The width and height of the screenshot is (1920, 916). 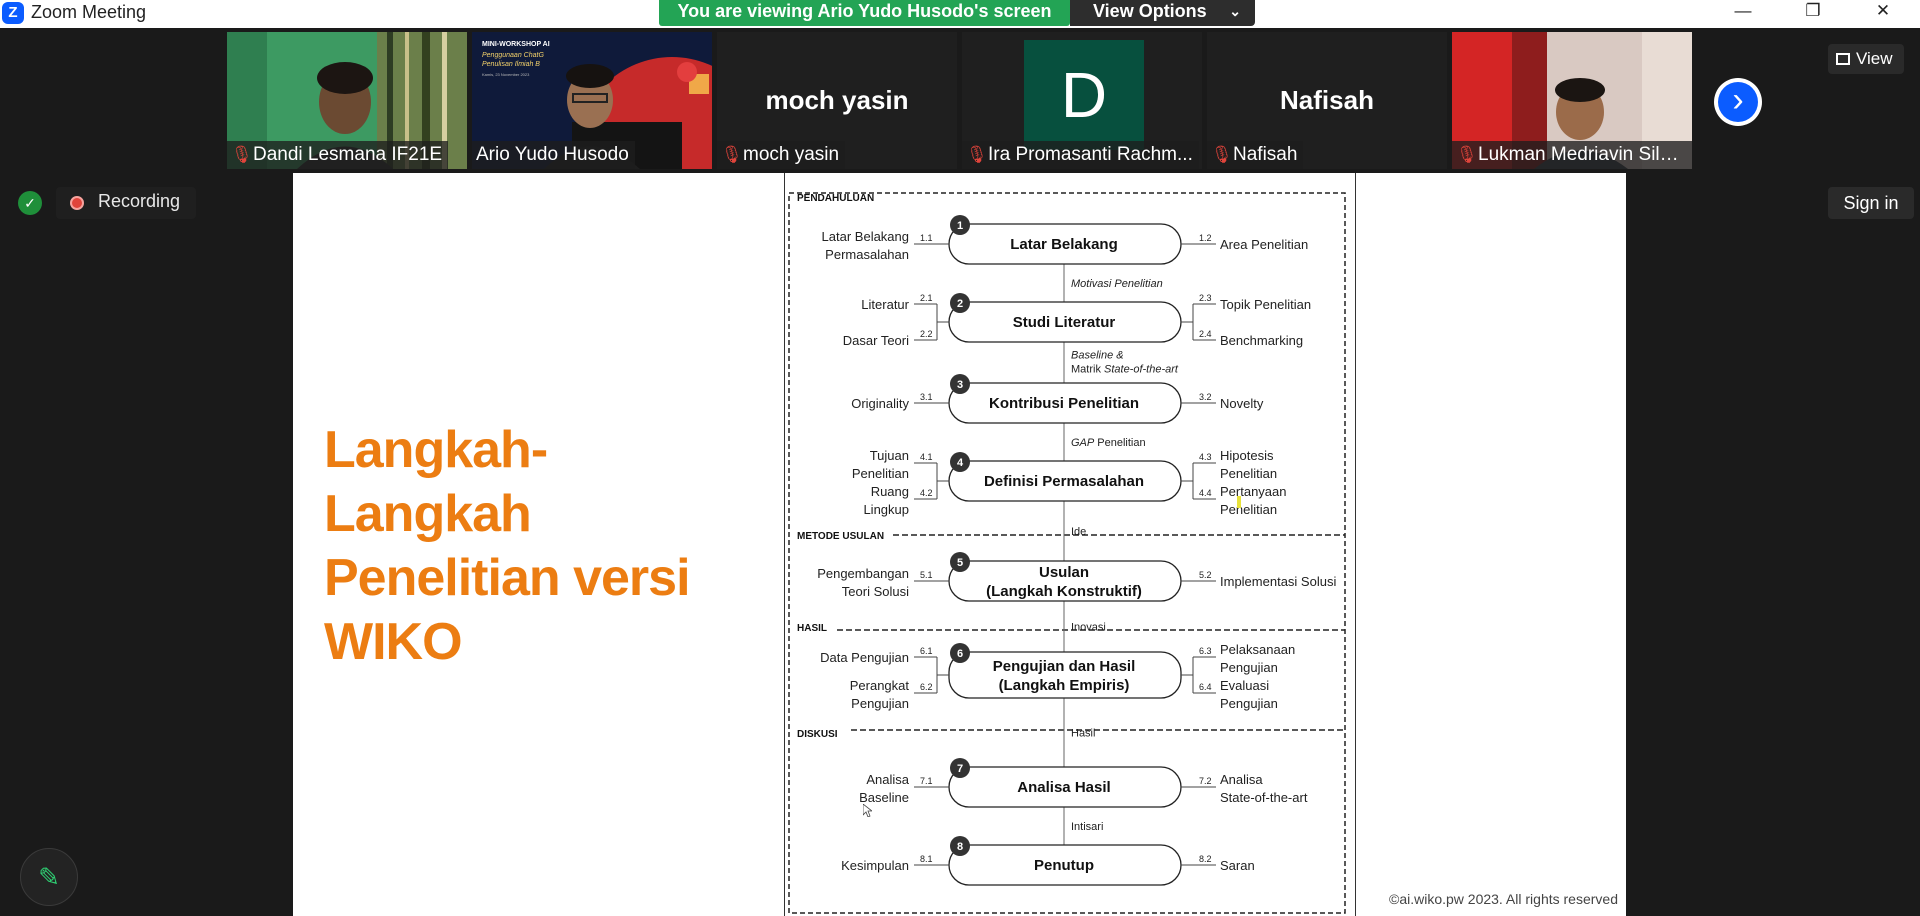 I want to click on grid-icon, so click(x=1843, y=59).